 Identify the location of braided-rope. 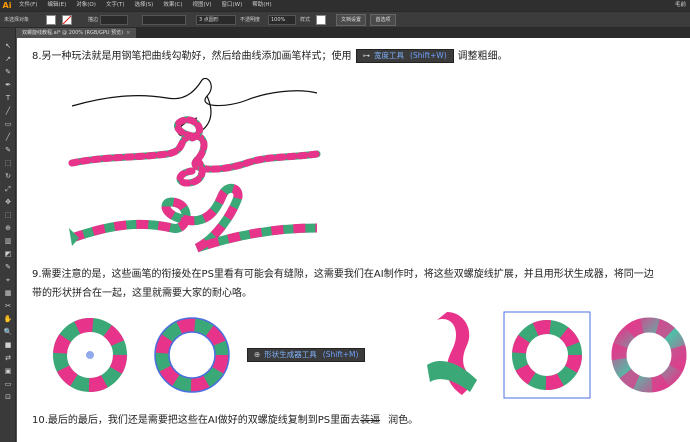
(194, 151).